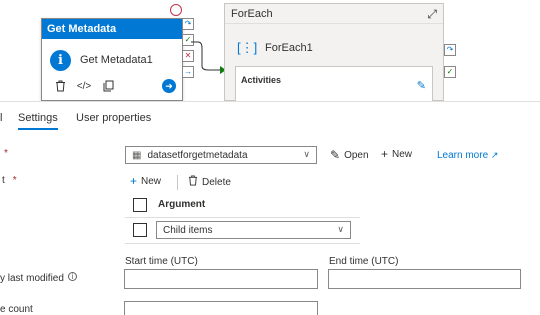 The height and width of the screenshot is (315, 540). Describe the element at coordinates (289, 48) in the screenshot. I see `foreach-name: ForEach1` at that location.